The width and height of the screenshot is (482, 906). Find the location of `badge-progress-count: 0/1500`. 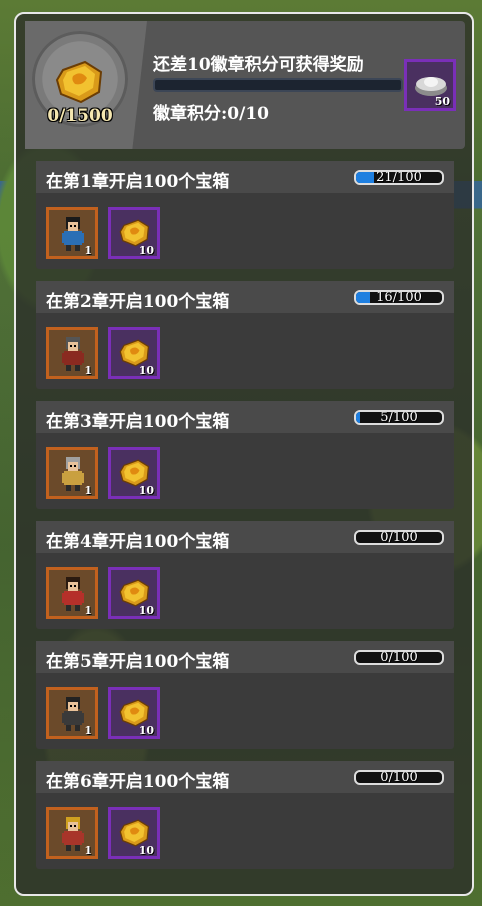

badge-progress-count: 0/1500 is located at coordinates (80, 116).